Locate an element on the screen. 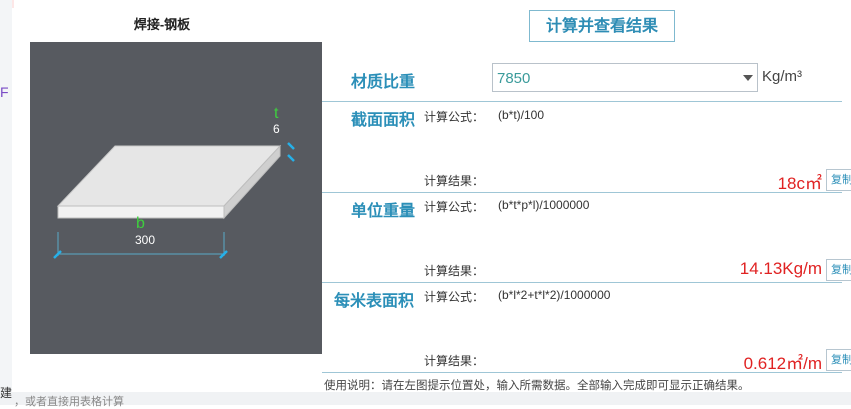 This screenshot has width=851, height=409. calculate-button: 计算并查看结果 is located at coordinates (602, 26).